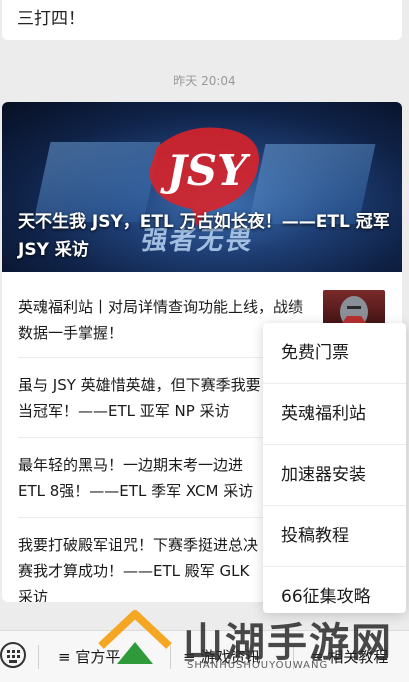 This screenshot has width=409, height=682. What do you see at coordinates (204, 81) in the screenshot?
I see `message-timestamp: 昨天 20:04` at bounding box center [204, 81].